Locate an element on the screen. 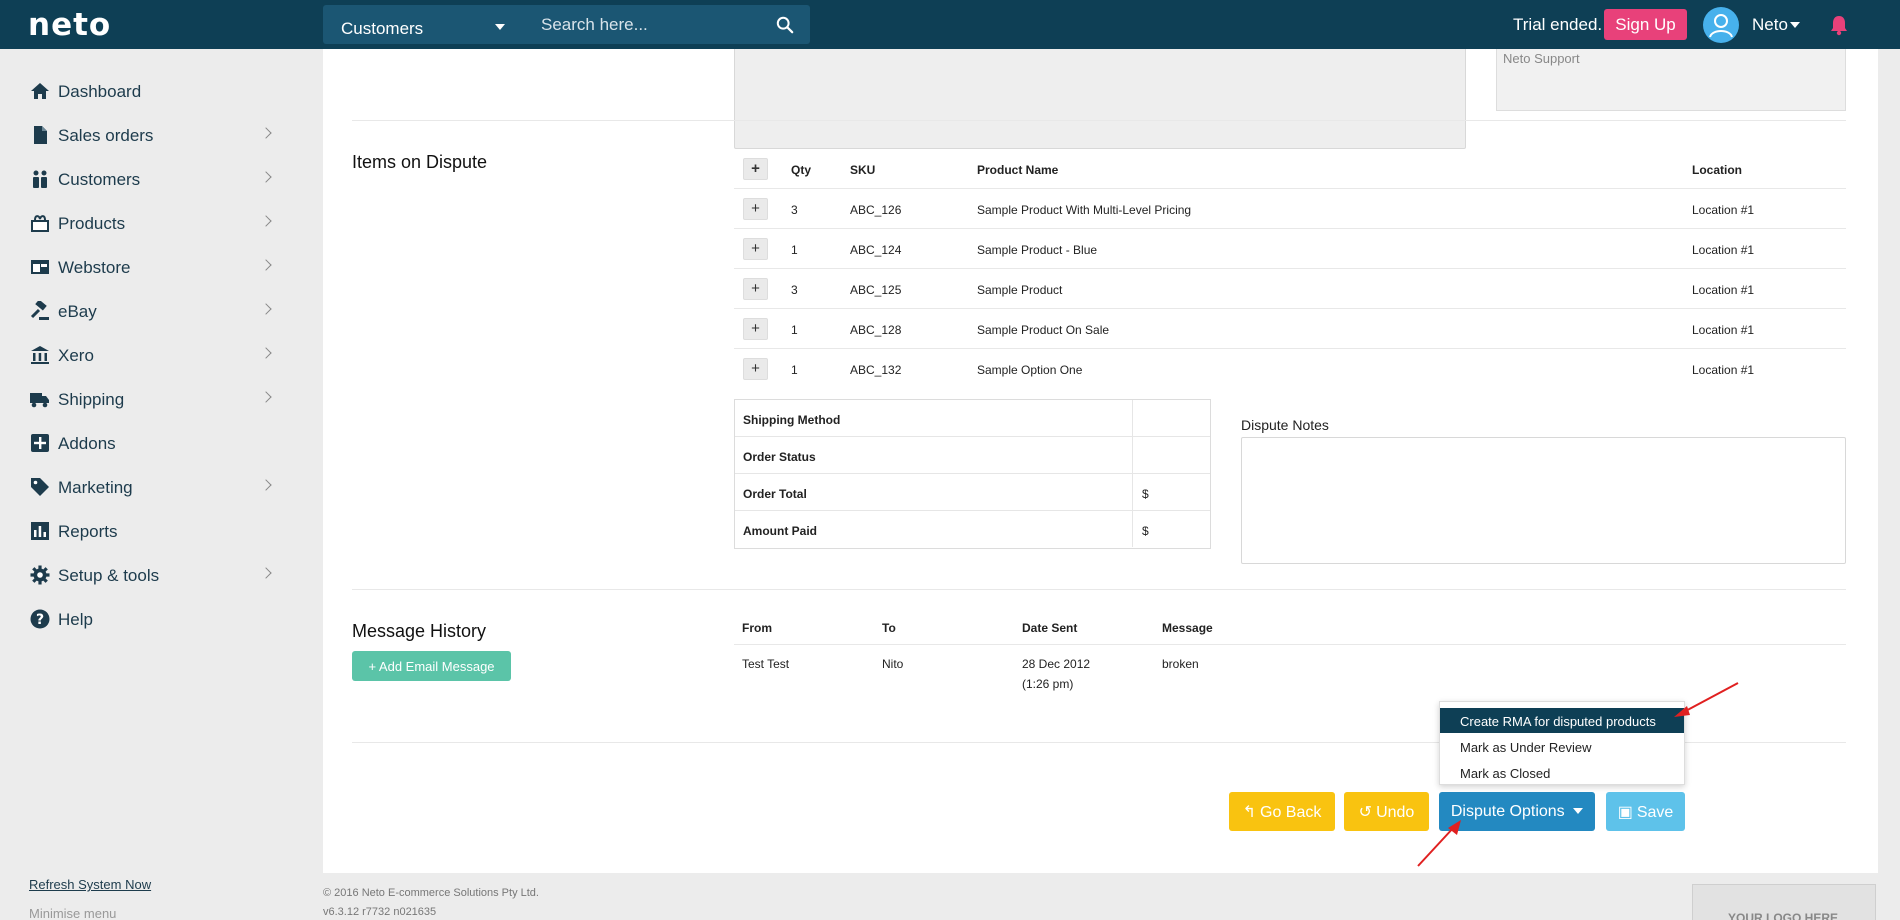 The height and width of the screenshot is (920, 1900). sidebar-item-label: Help is located at coordinates (75, 619).